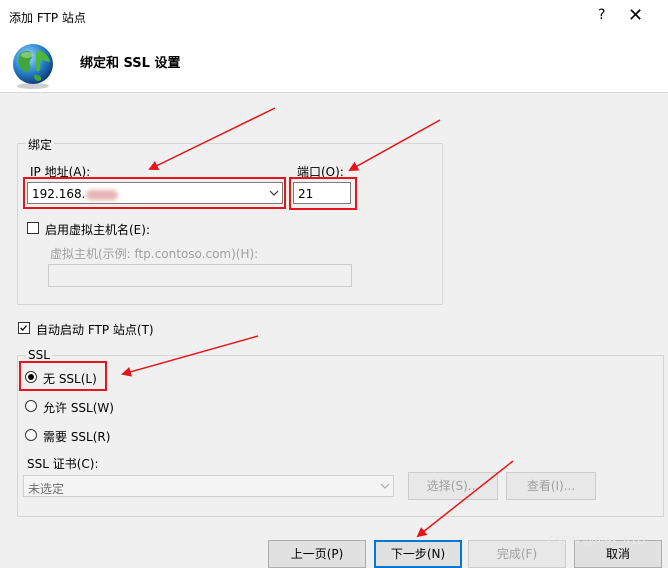 This screenshot has width=668, height=568. I want to click on help-button: ?, so click(601, 15).